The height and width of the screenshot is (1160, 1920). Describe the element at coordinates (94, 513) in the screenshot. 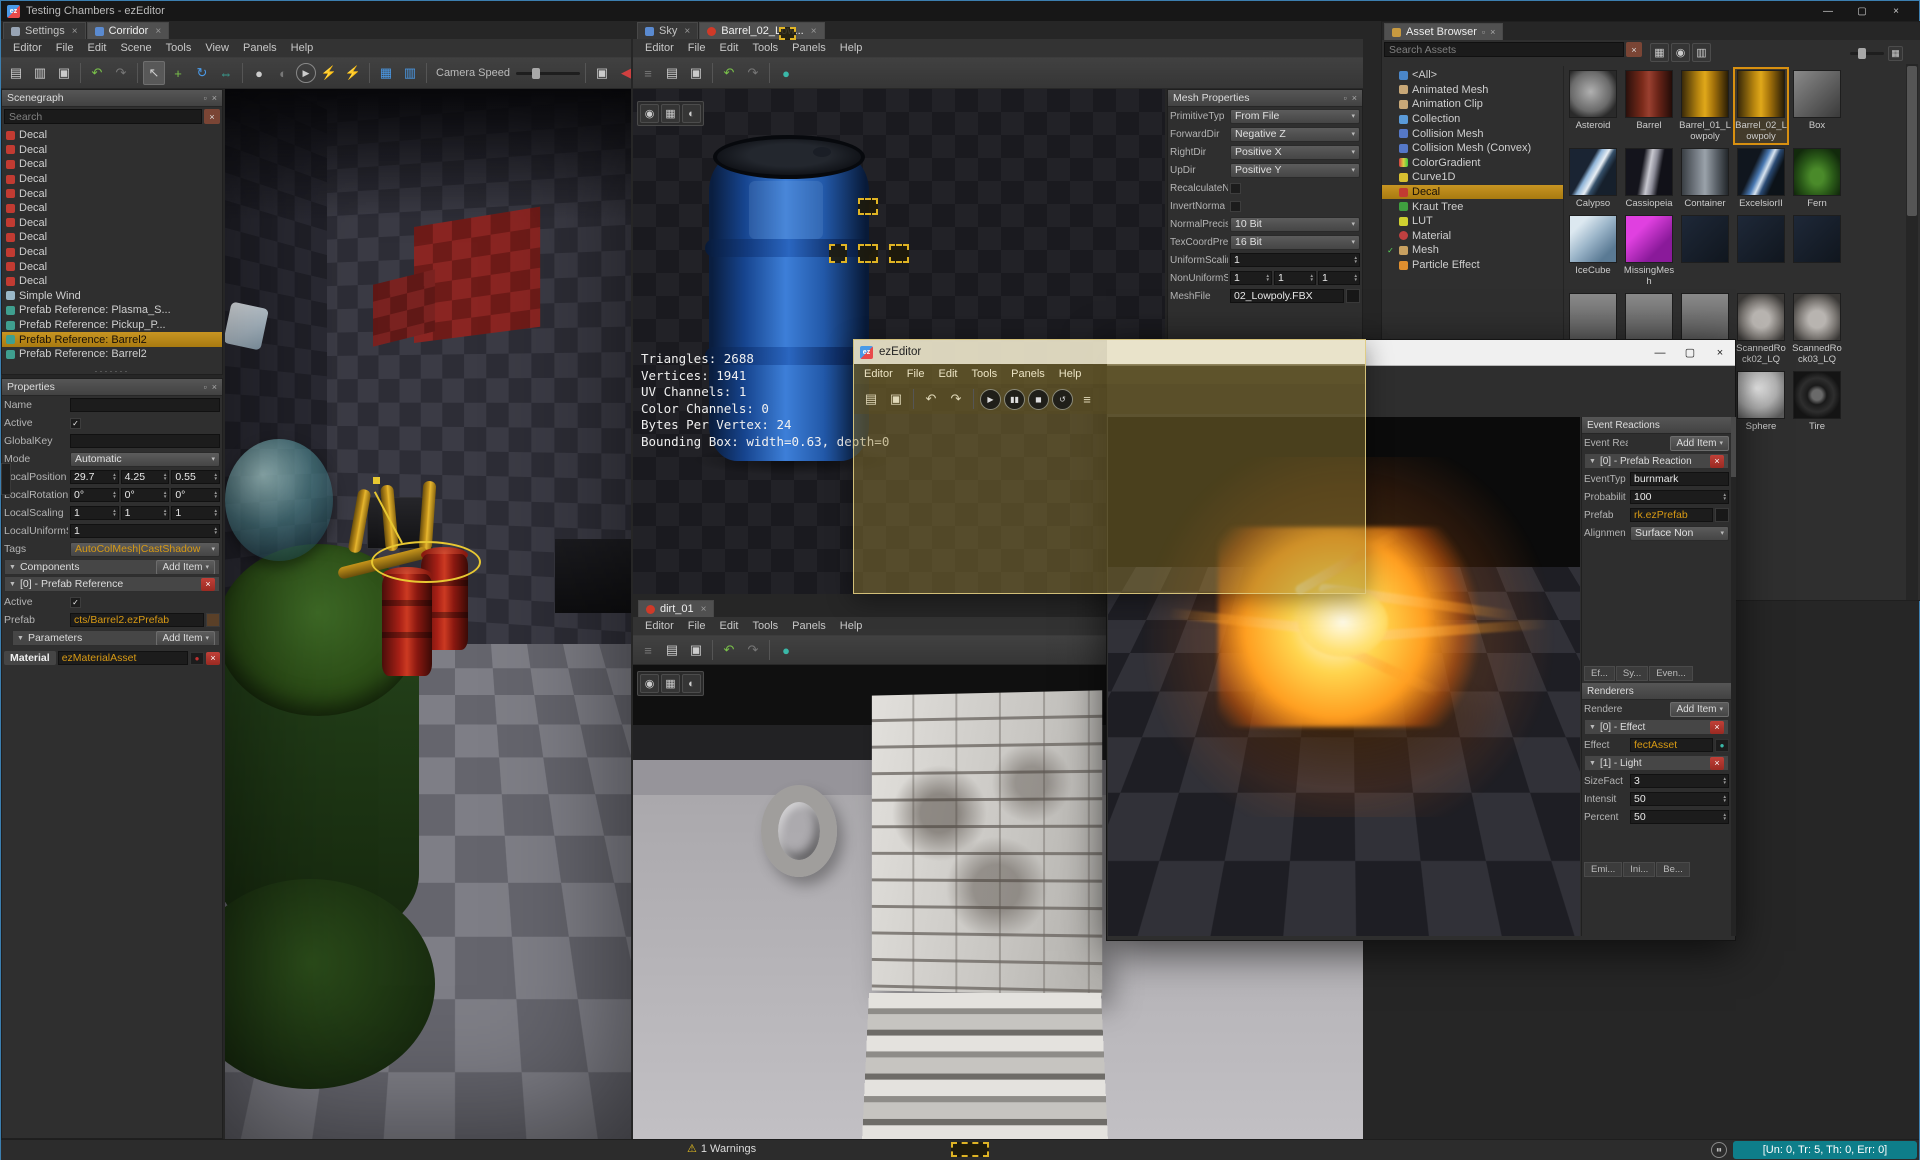

I see `scaling-x-spinner: 1` at that location.